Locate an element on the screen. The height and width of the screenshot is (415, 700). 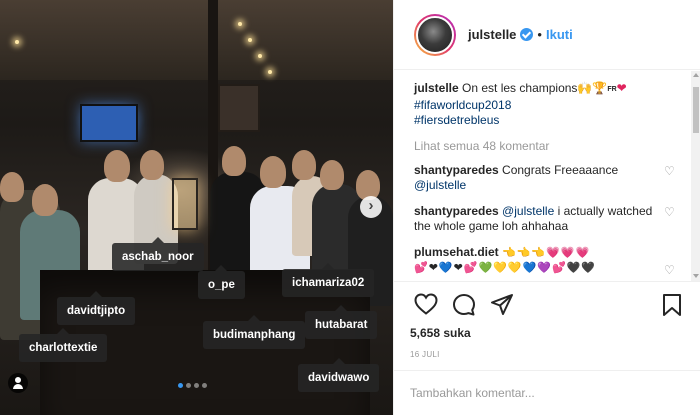
post-header: julstelle • Ikuti is located at coordinates (547, 35).